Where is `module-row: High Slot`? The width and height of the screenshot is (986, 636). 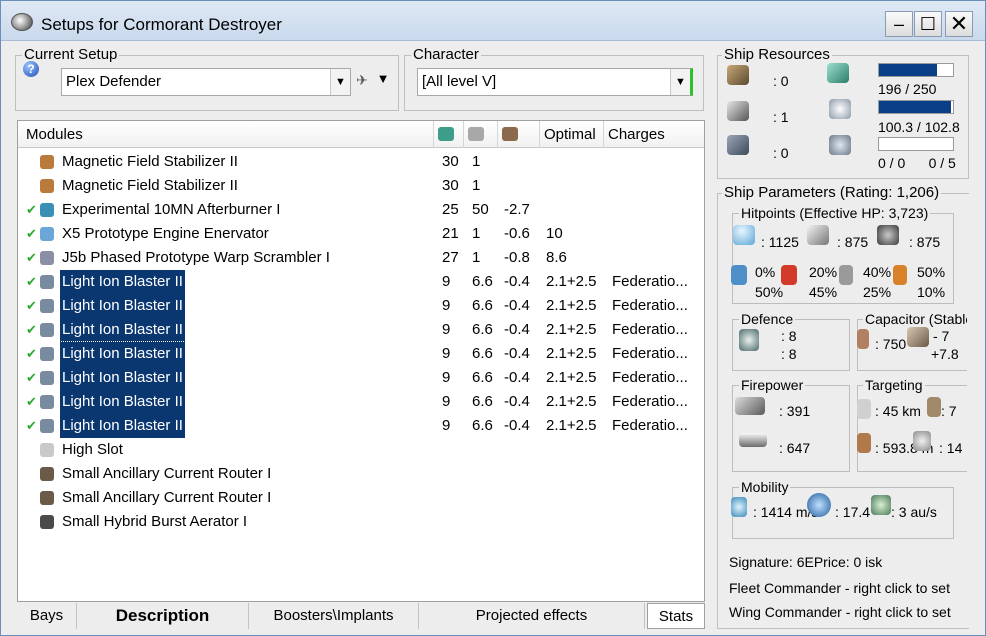
module-row: High Slot is located at coordinates (361, 450).